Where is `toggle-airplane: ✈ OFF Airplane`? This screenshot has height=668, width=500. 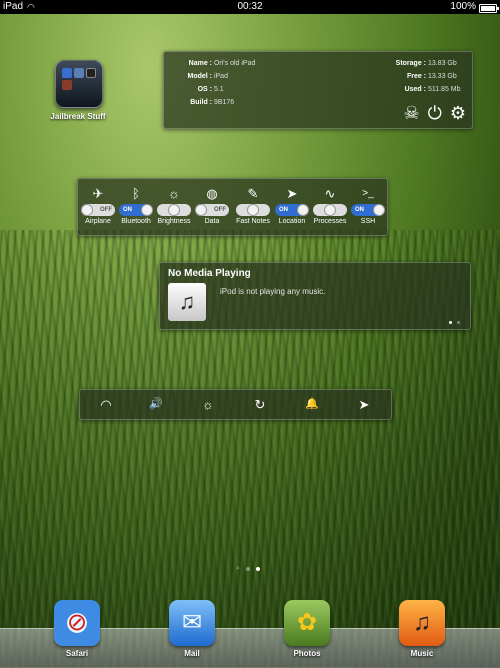
toggle-airplane: ✈ OFF Airplane is located at coordinates (98, 205).